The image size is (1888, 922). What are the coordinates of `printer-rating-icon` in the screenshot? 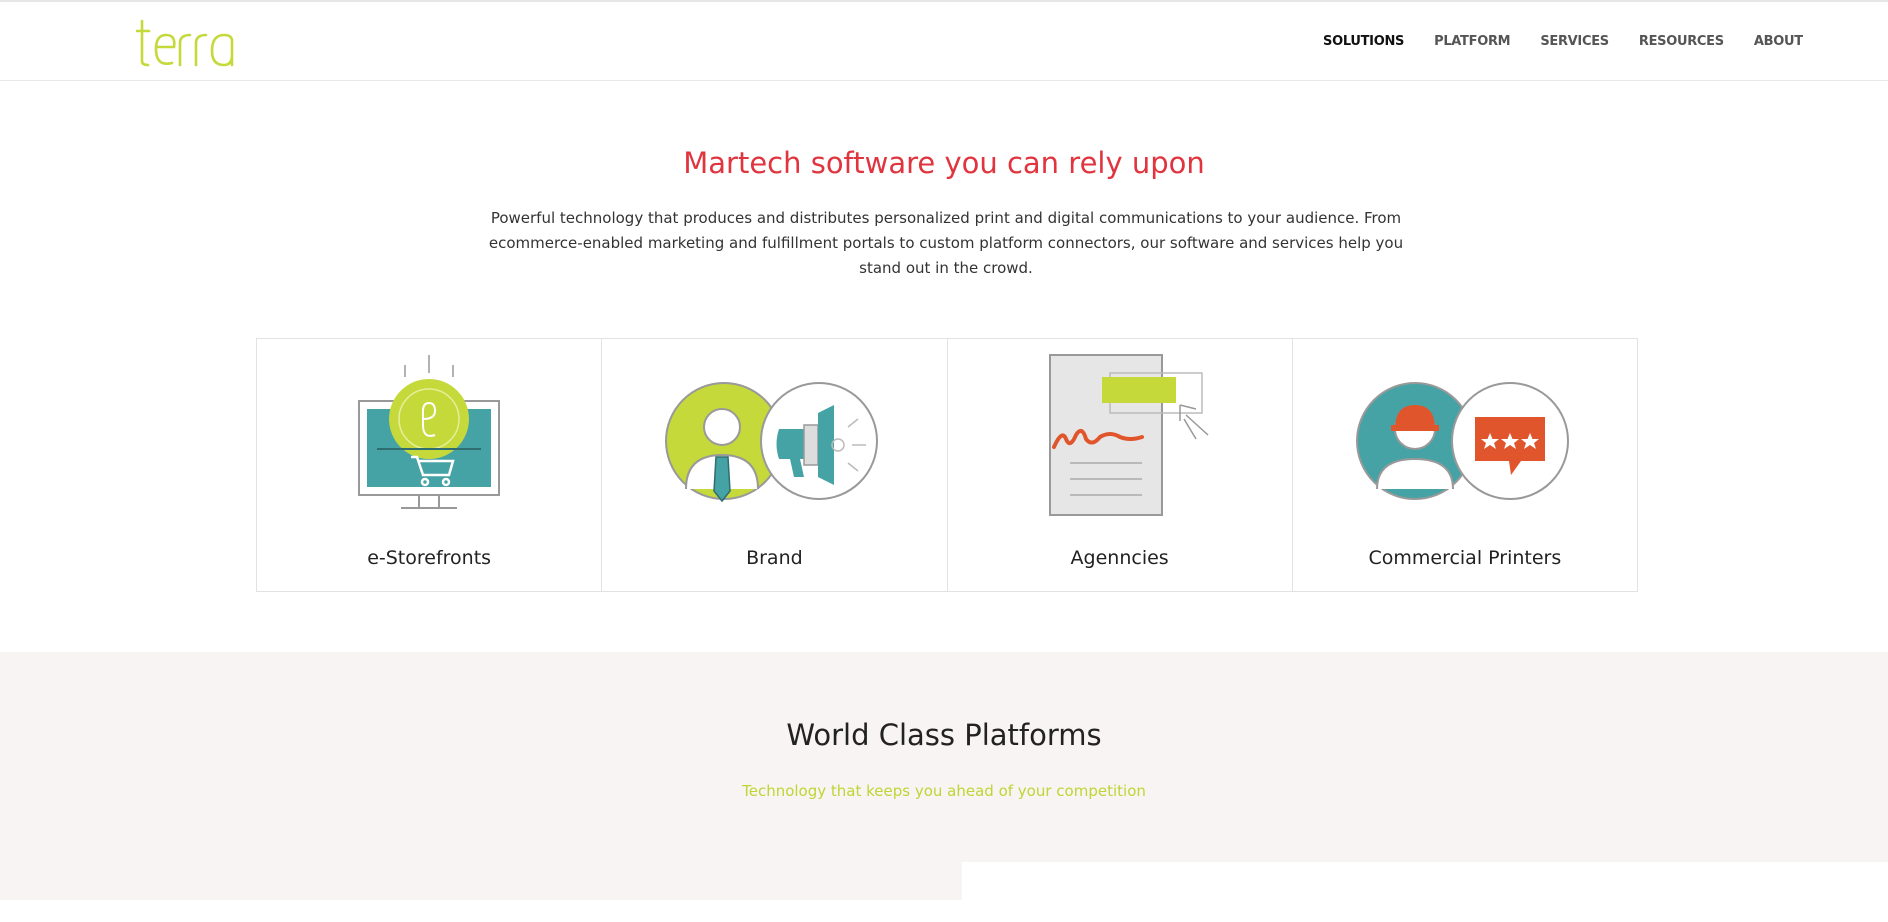 It's located at (1462, 441).